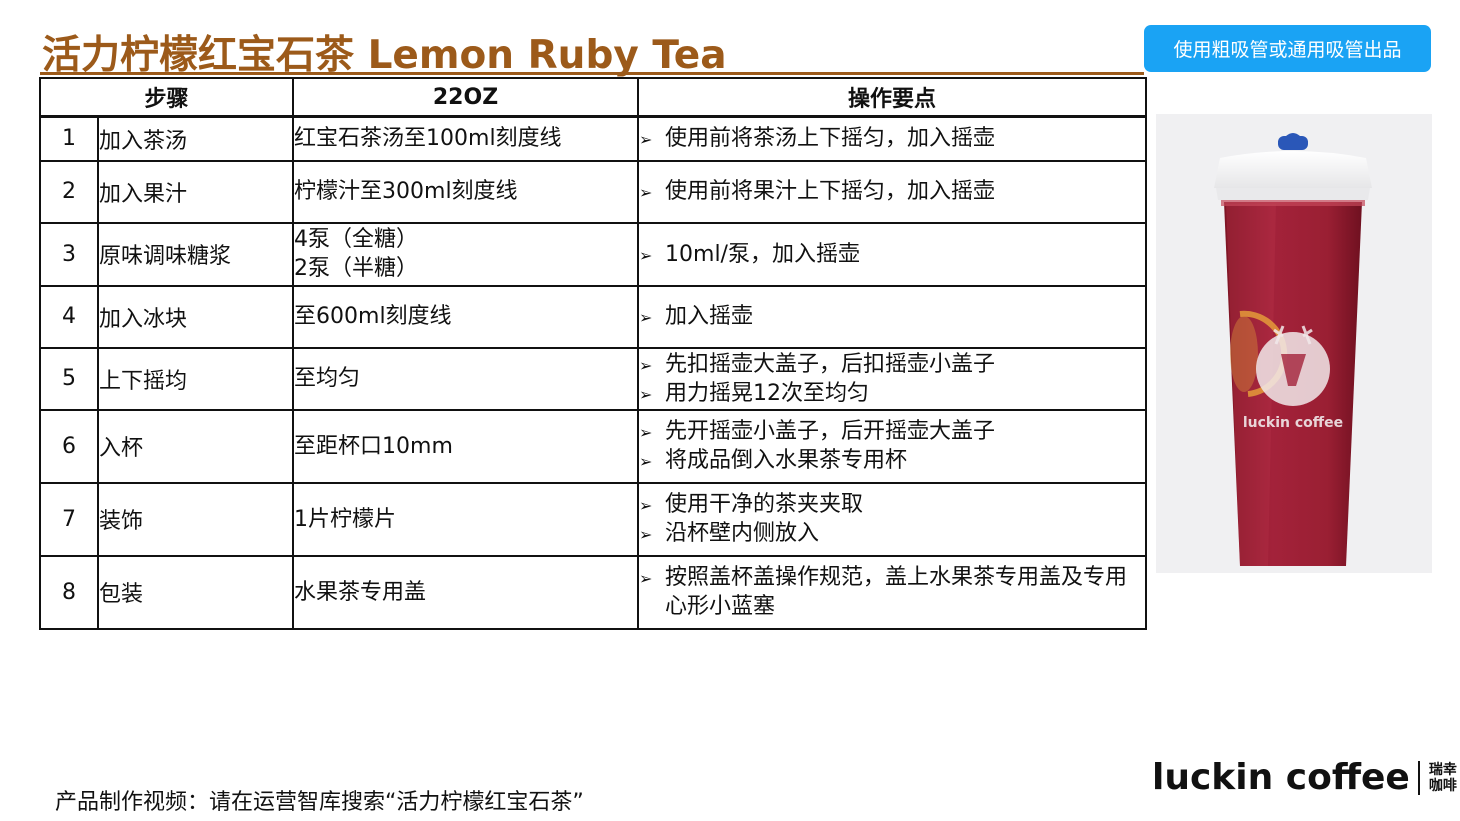 Image resolution: width=1460 pixels, height=821 pixels. What do you see at coordinates (1442, 785) in the screenshot?
I see `logo-cn-line2: 咖啡` at bounding box center [1442, 785].